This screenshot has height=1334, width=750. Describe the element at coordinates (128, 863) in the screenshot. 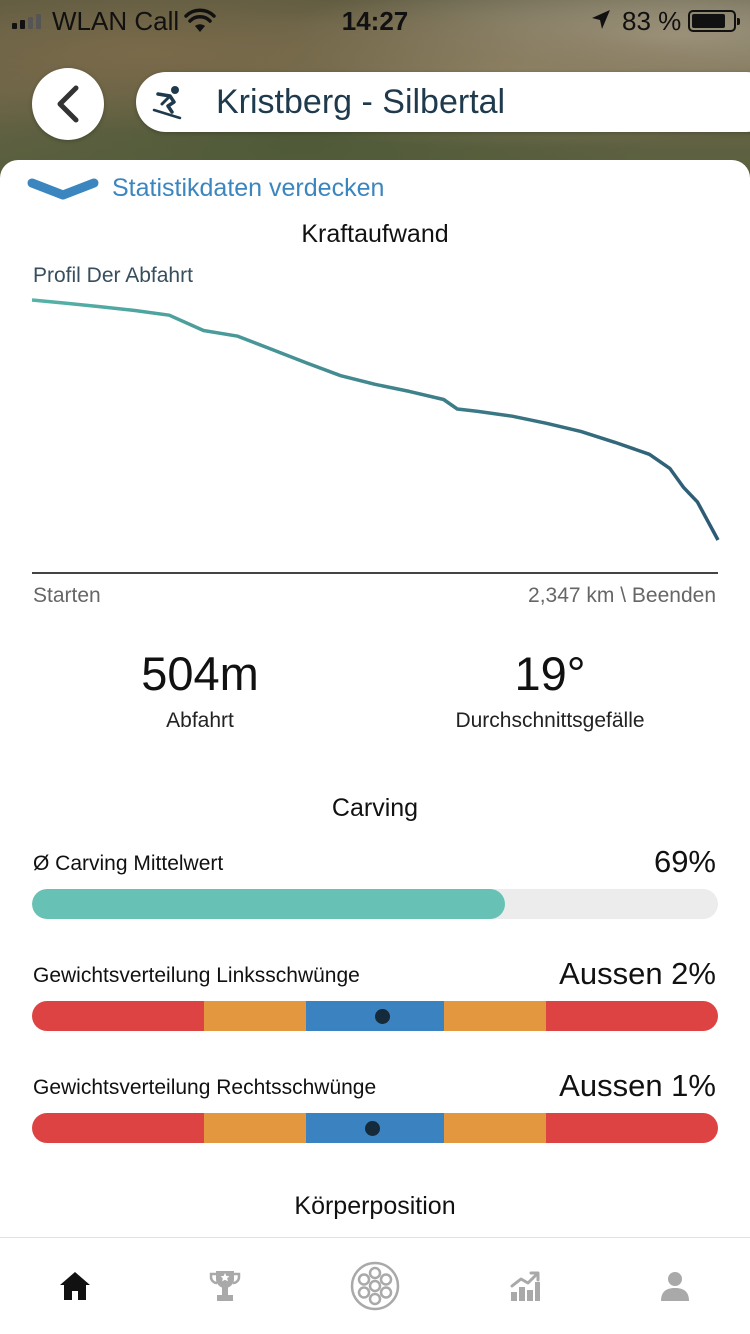

I see `carving-average-label: Ø Carving Mittelwert` at that location.